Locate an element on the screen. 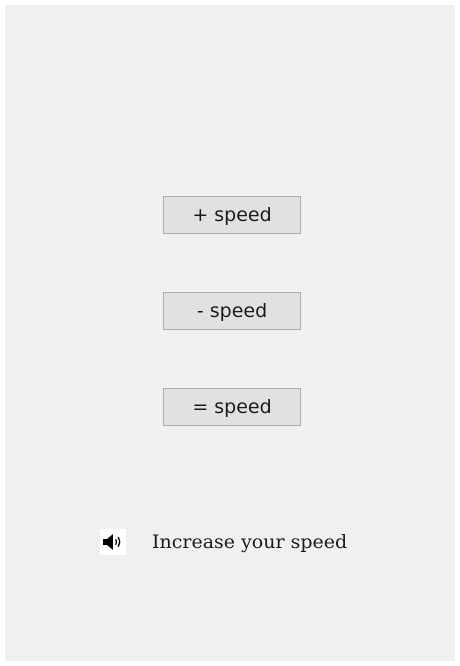 The image size is (460, 666). speaker-icon is located at coordinates (113, 542).